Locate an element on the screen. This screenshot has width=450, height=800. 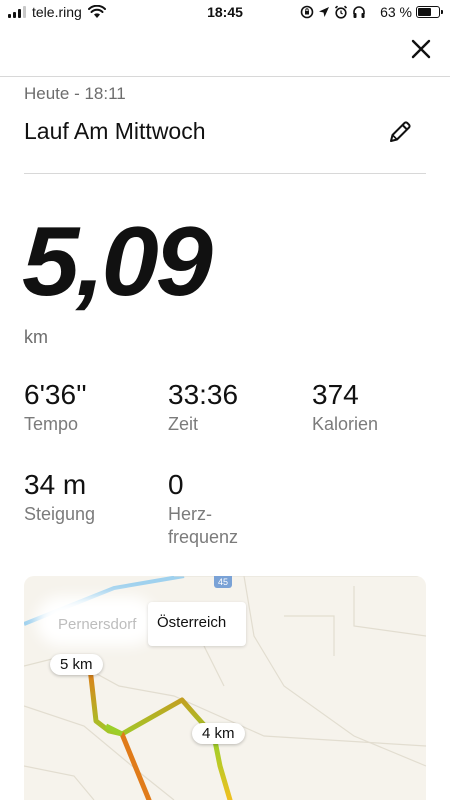
title-divider is located at coordinates (225, 173).